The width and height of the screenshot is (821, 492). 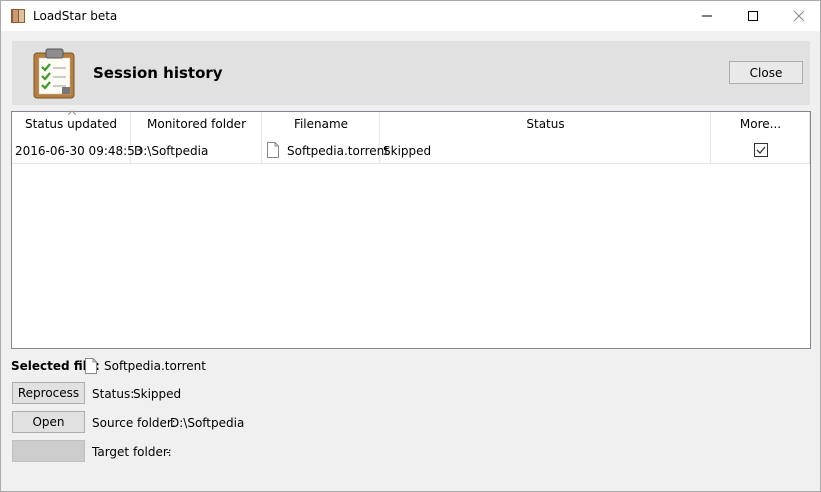 What do you see at coordinates (18, 16) in the screenshot?
I see `app-book-icon` at bounding box center [18, 16].